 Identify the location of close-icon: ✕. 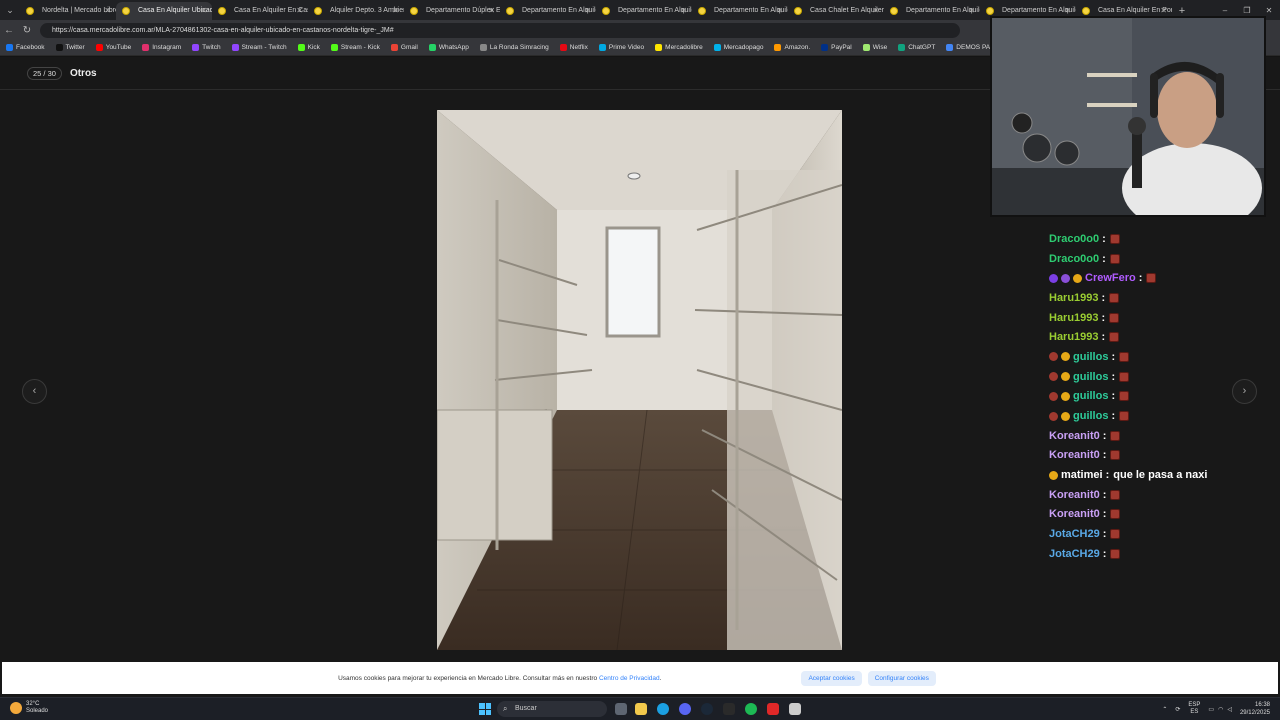
(1269, 10).